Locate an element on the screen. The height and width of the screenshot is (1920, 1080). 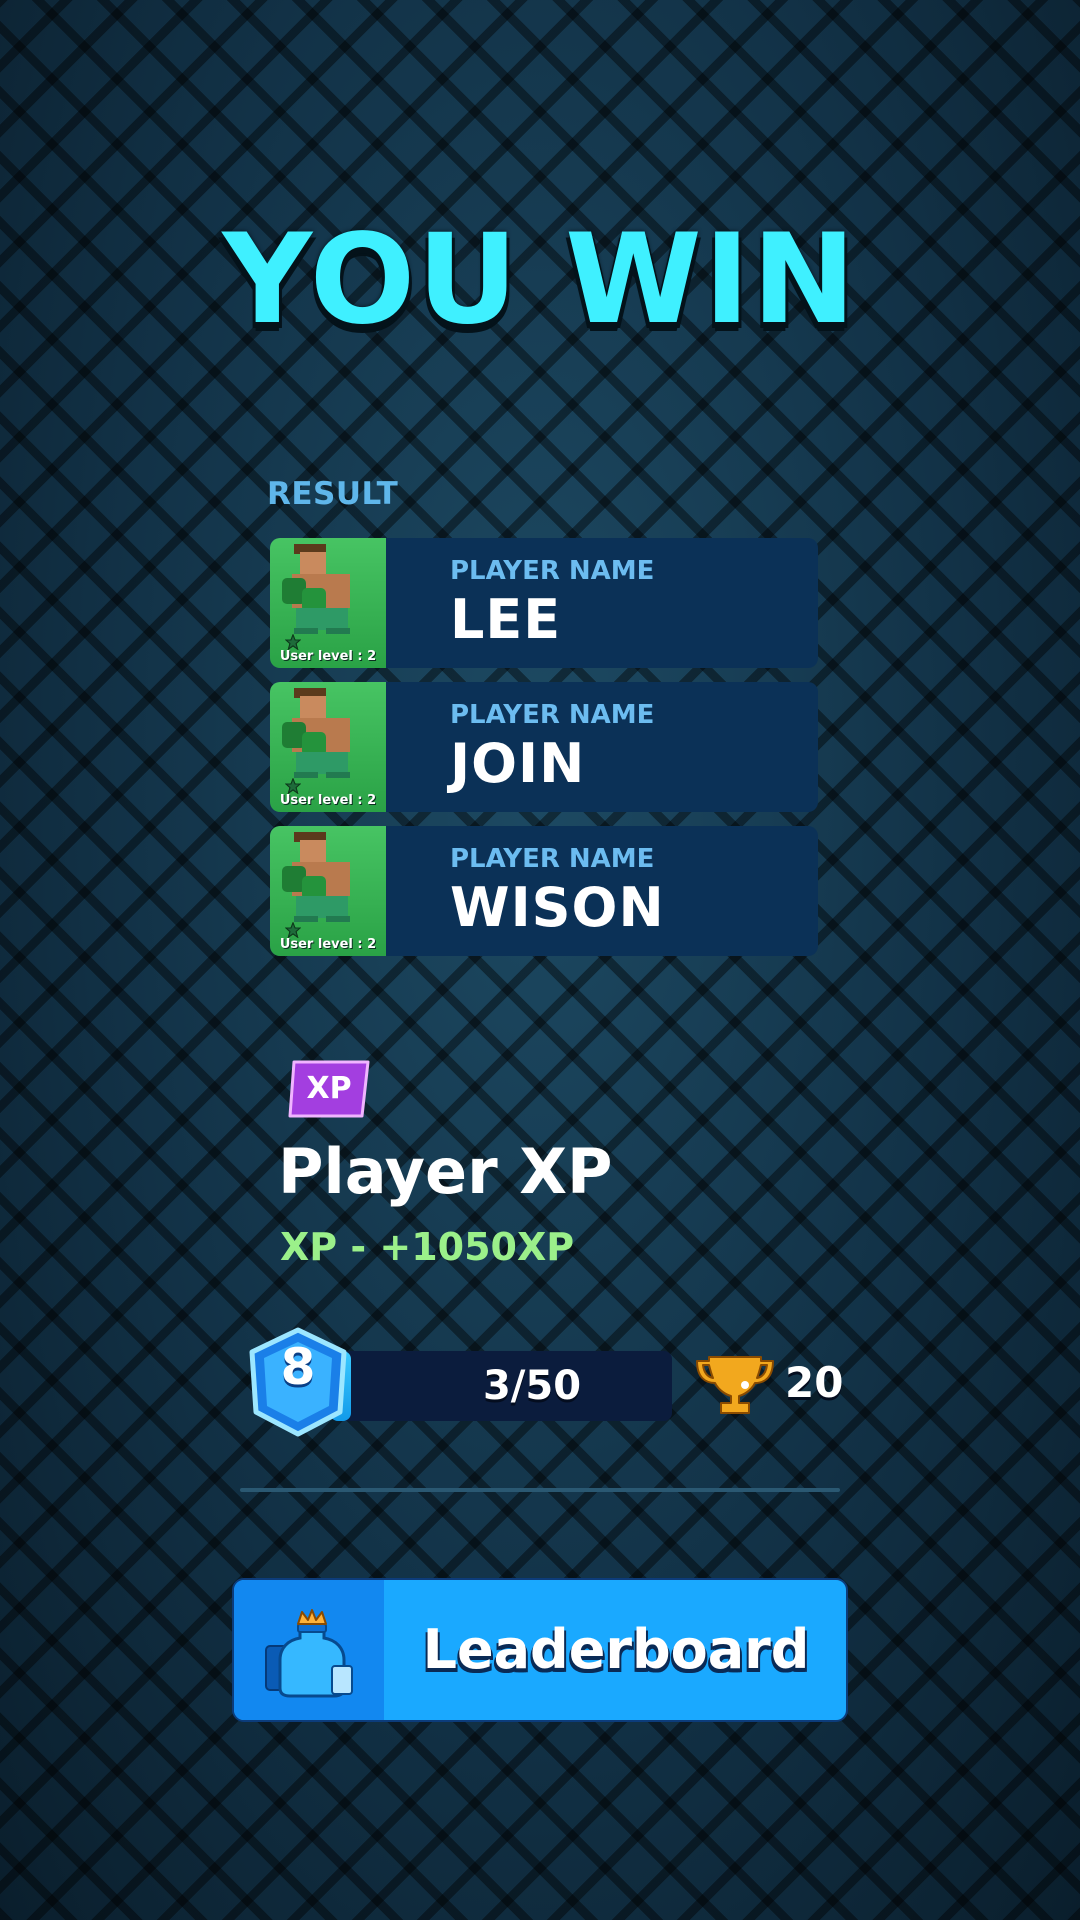
leaderboard-icon-panel is located at coordinates (309, 1650).